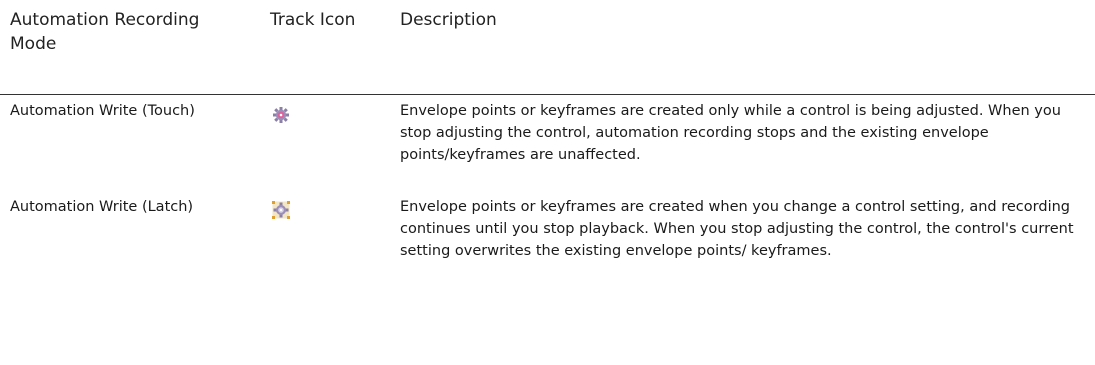  What do you see at coordinates (102, 207) in the screenshot?
I see `row-mode-latch: Automation Write (Latch)` at bounding box center [102, 207].